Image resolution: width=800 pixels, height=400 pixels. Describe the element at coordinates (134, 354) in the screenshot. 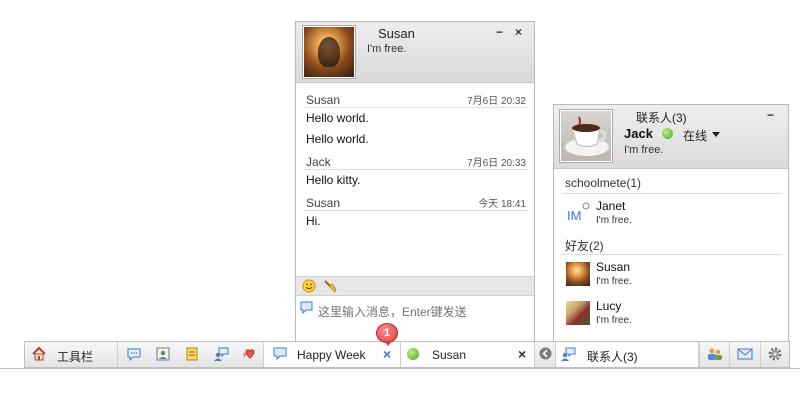

I see `chat-bubble-icon` at that location.